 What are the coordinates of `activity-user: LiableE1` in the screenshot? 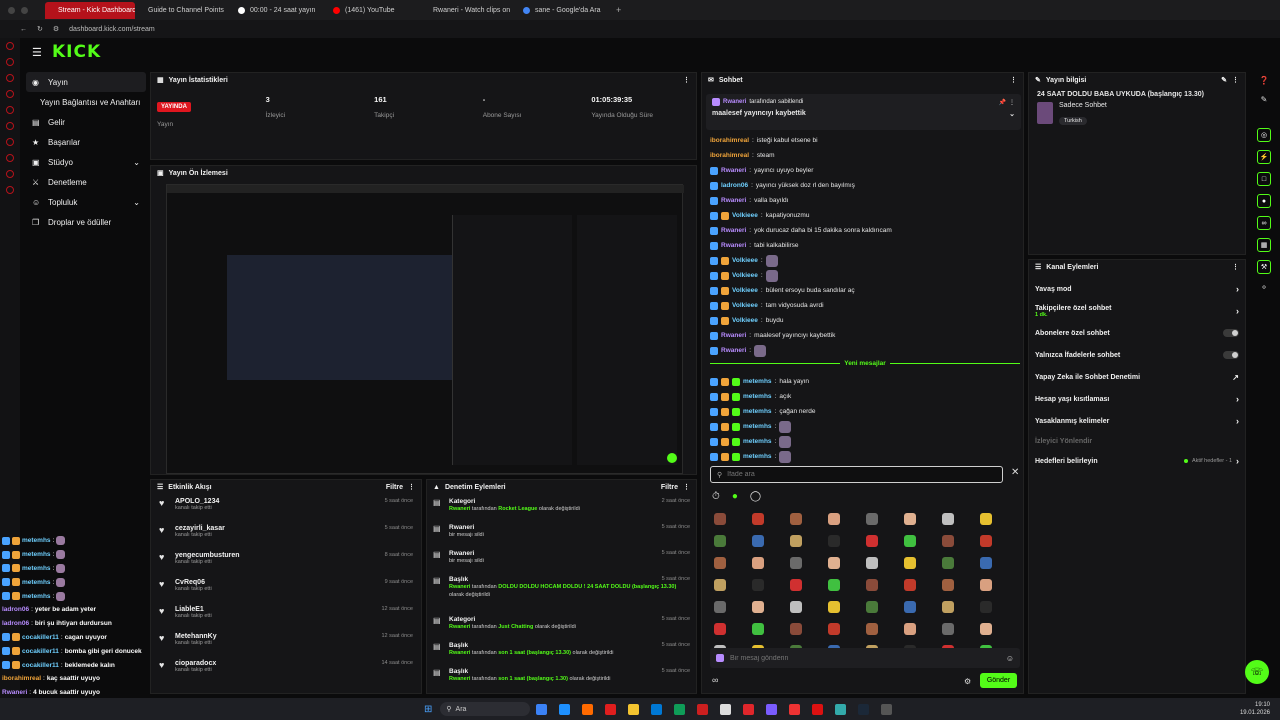 It's located at (193, 609).